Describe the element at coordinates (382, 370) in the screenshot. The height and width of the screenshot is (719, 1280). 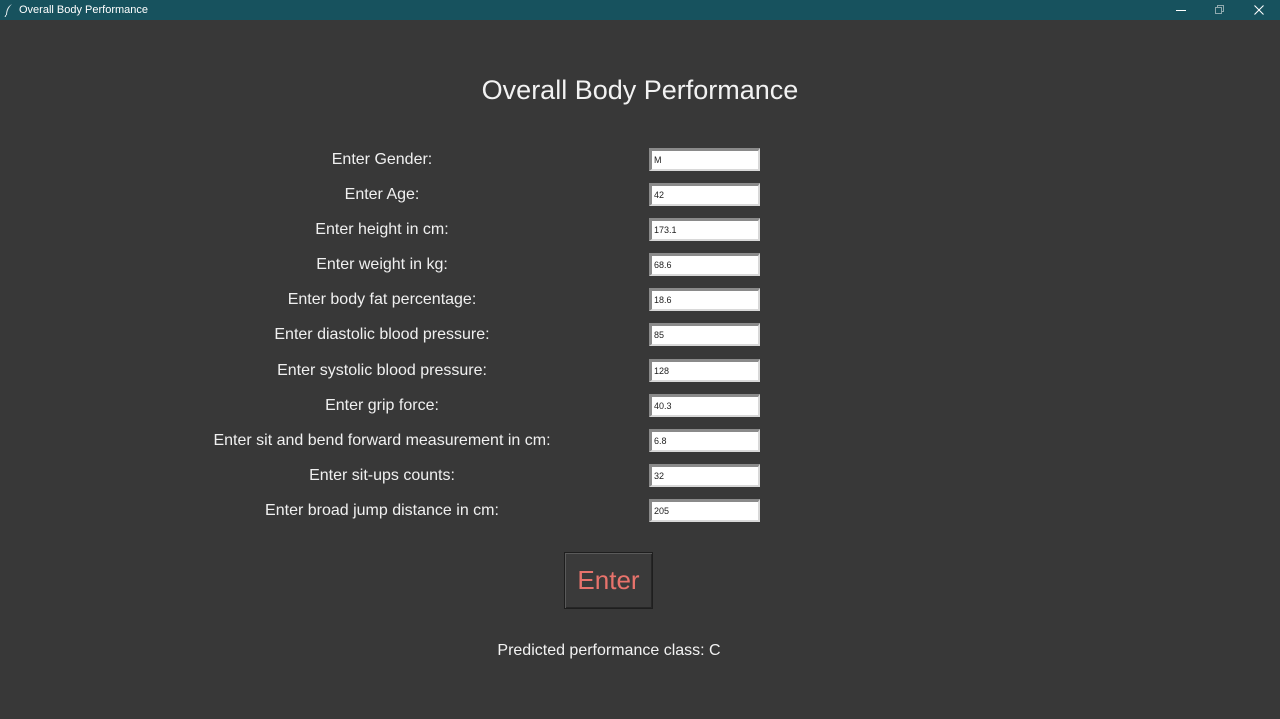
I see `systolic-label: Enter systolic blood pressure:` at that location.